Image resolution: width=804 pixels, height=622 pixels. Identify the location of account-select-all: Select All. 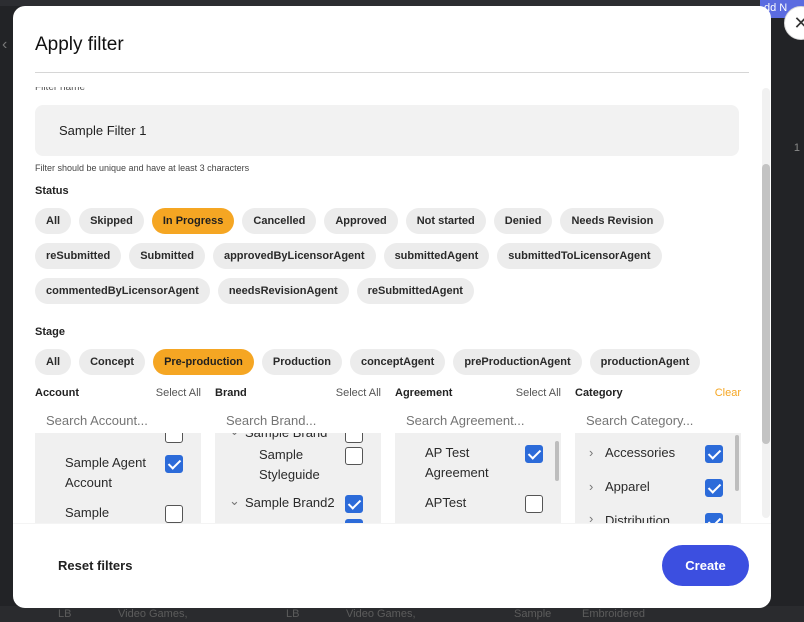
(178, 393).